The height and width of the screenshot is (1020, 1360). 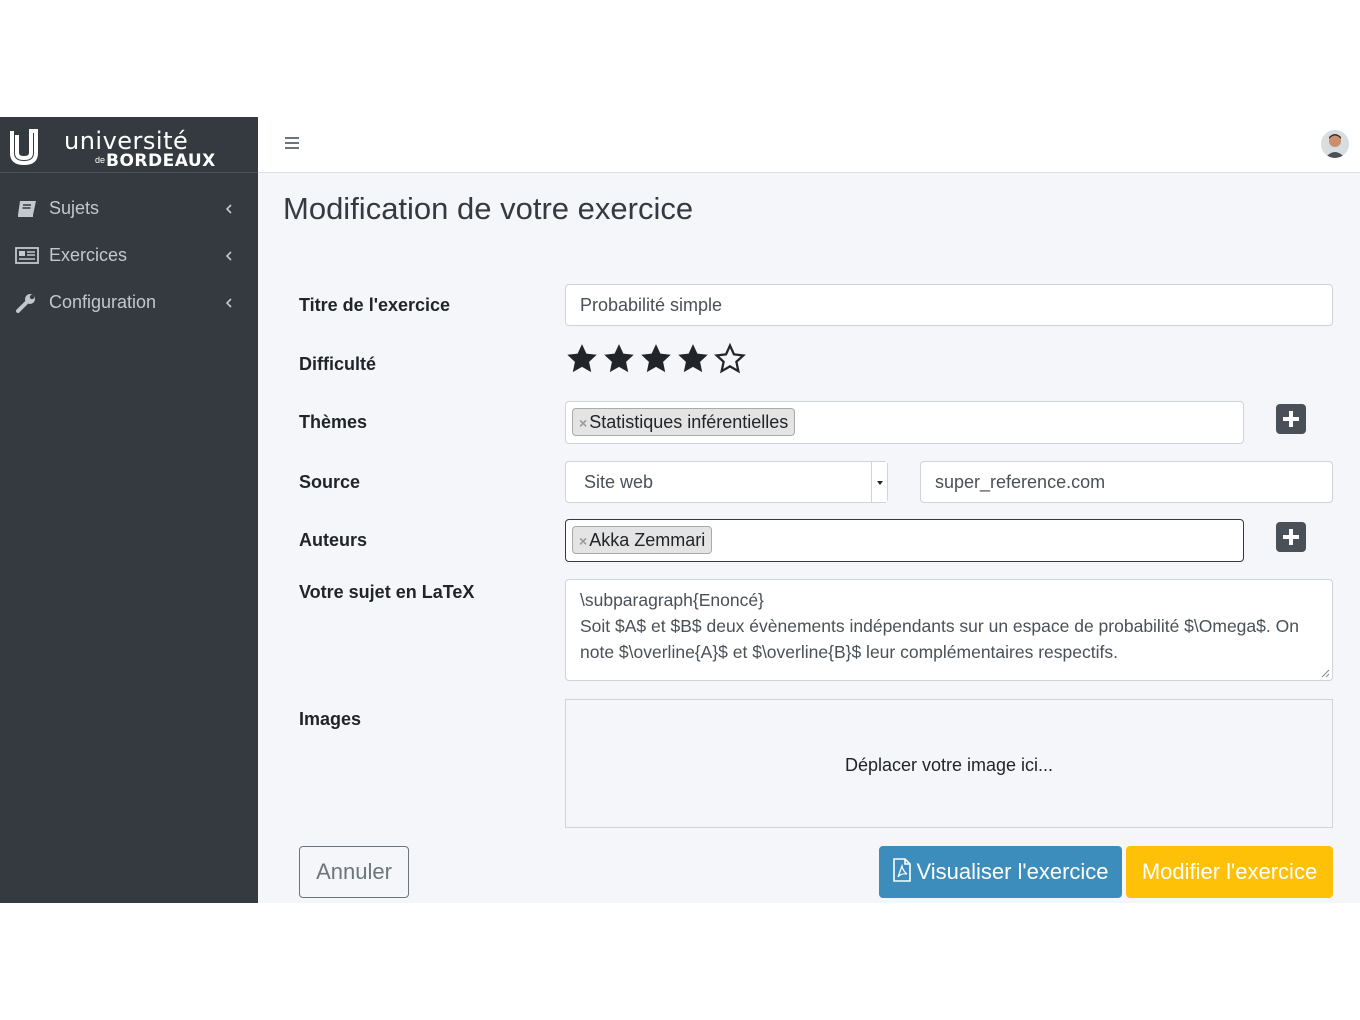 I want to click on themes-multiselect: × Statistiques inférentielles, so click(x=904, y=422).